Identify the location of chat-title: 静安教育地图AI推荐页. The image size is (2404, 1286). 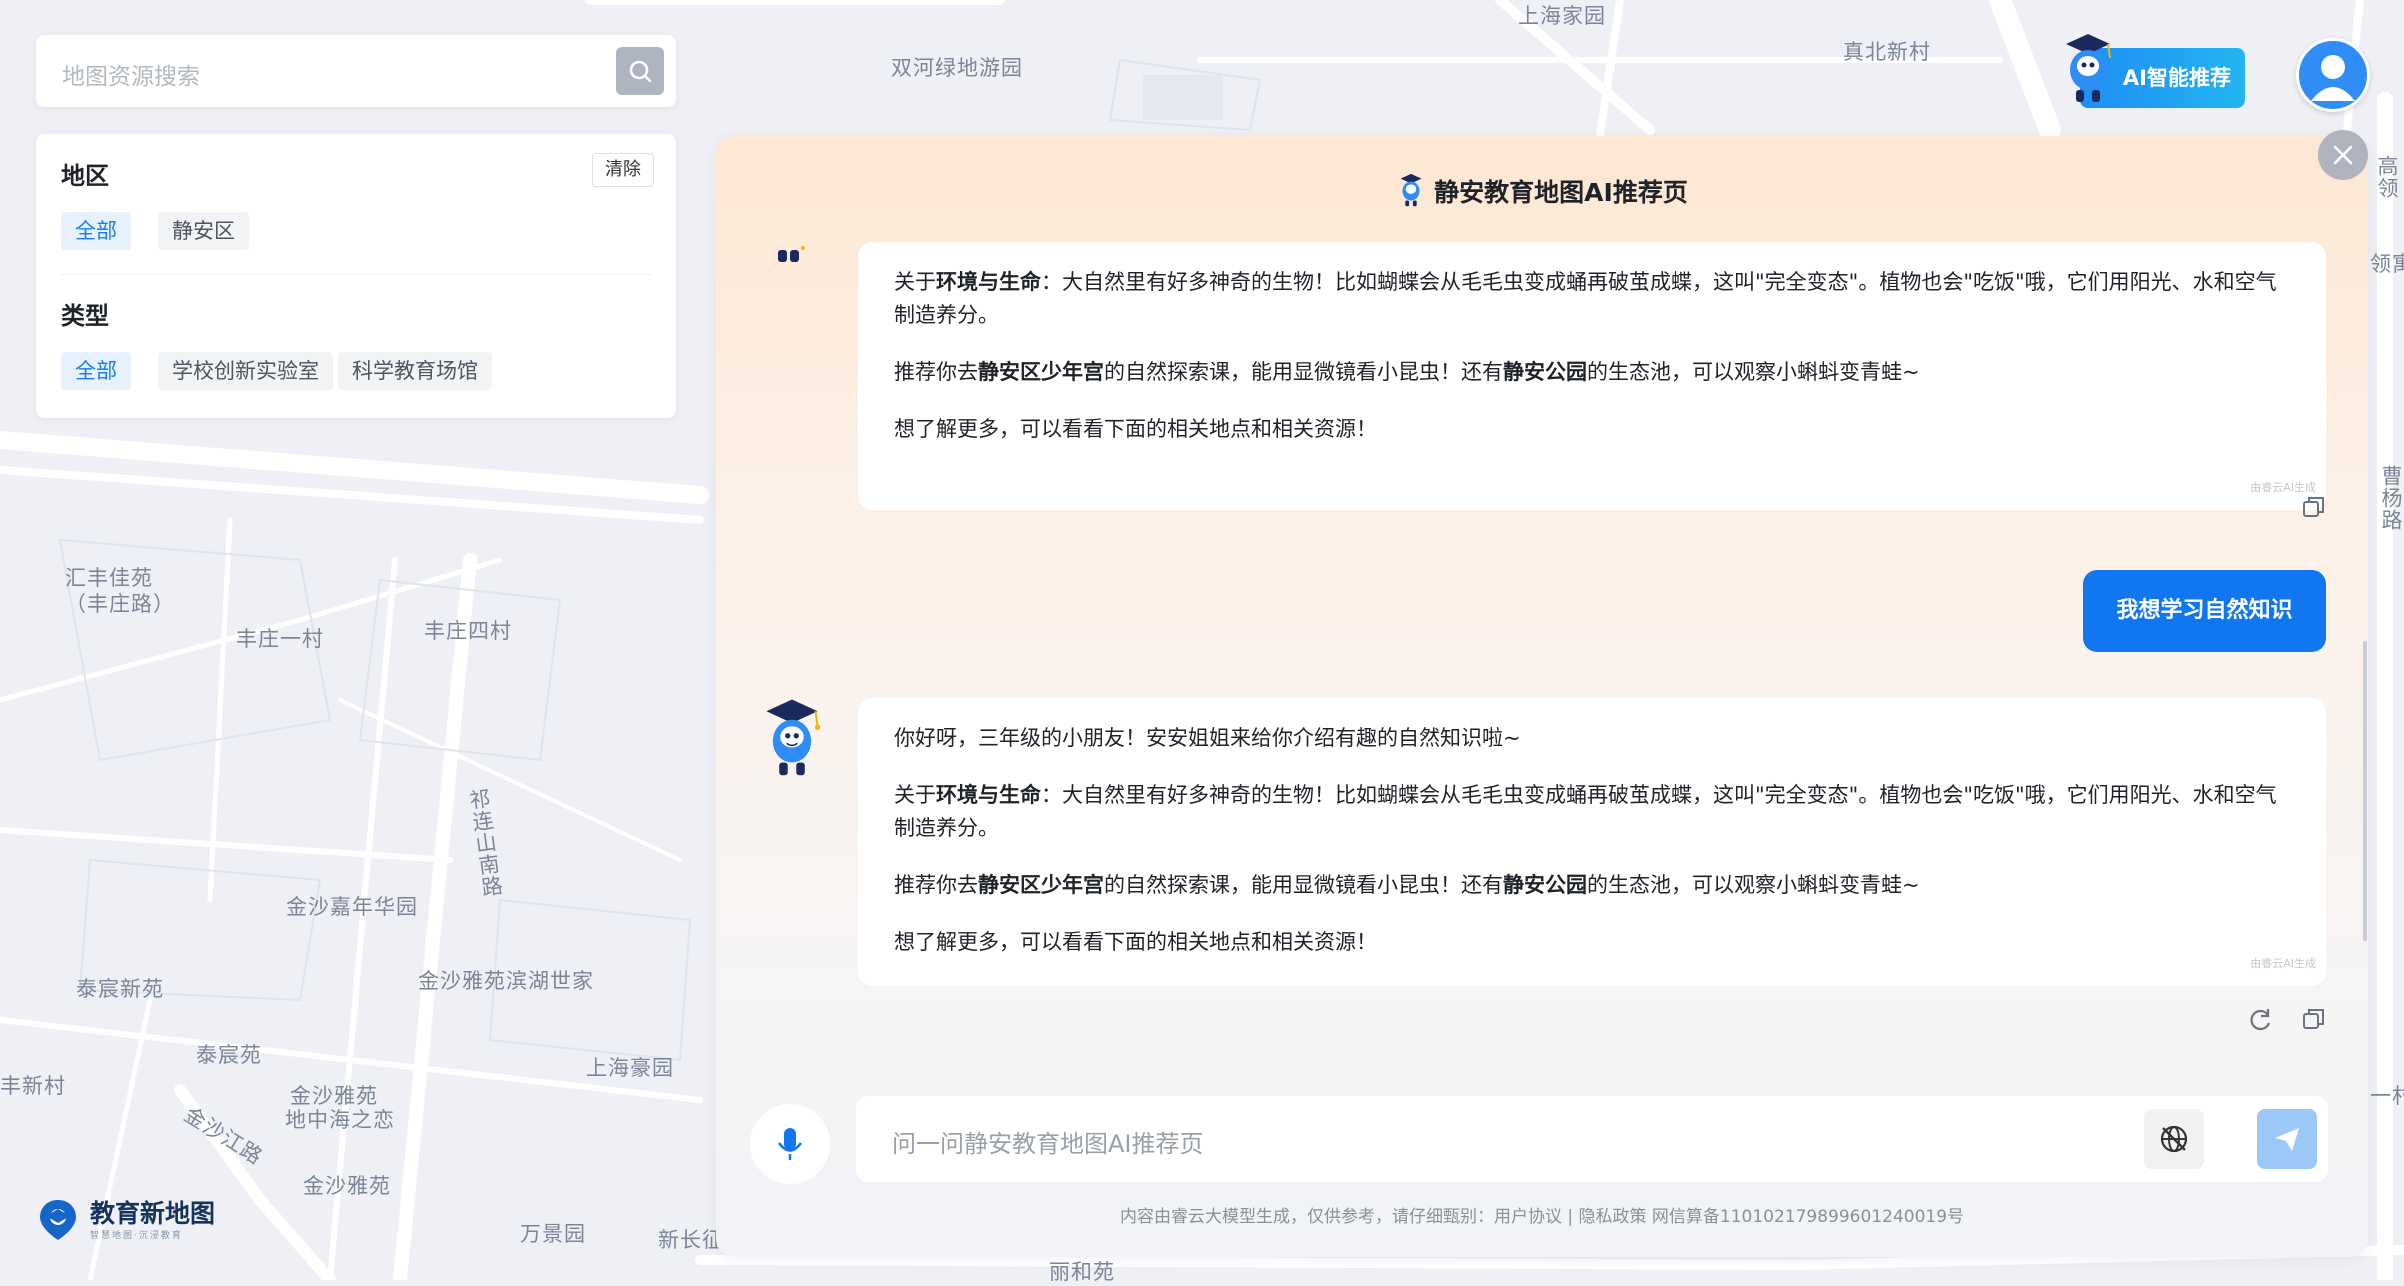
(1542, 191).